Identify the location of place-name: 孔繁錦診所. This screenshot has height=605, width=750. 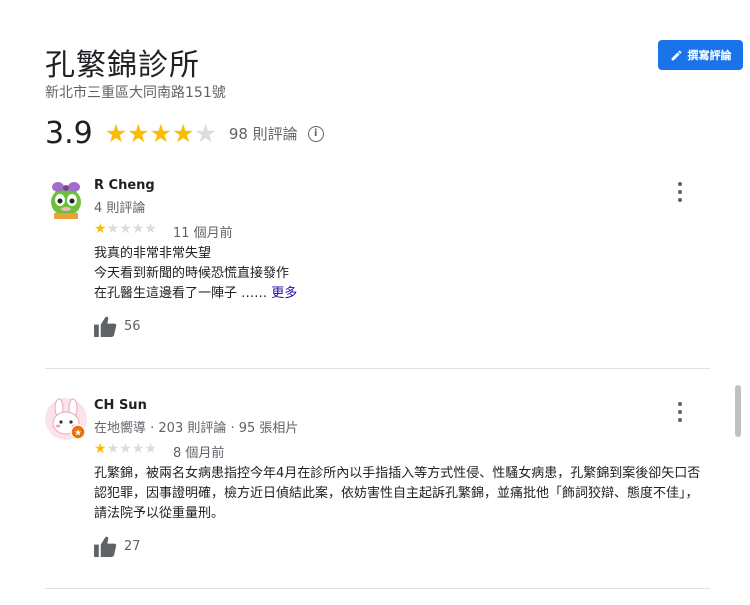
(122, 65).